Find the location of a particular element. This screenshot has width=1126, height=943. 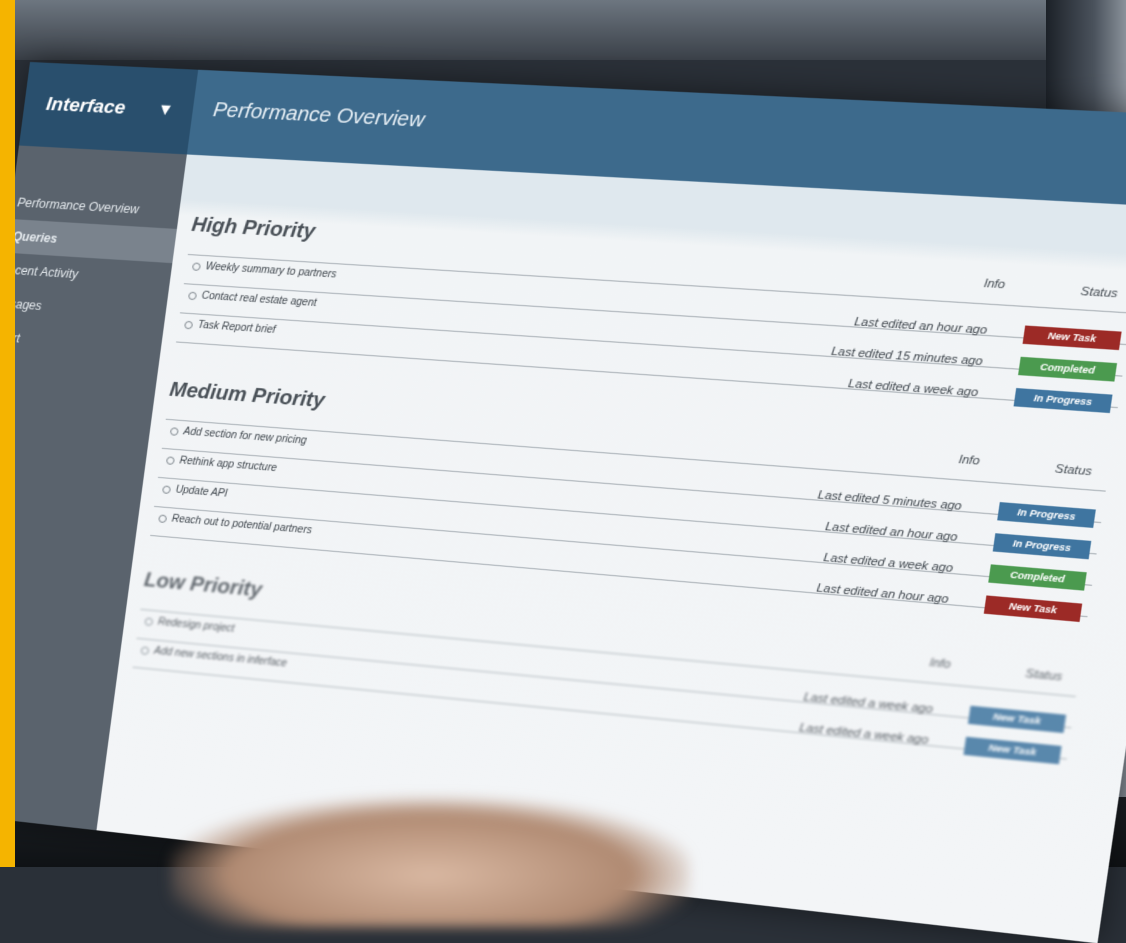

status-badge: In Progress is located at coordinates (1063, 401).